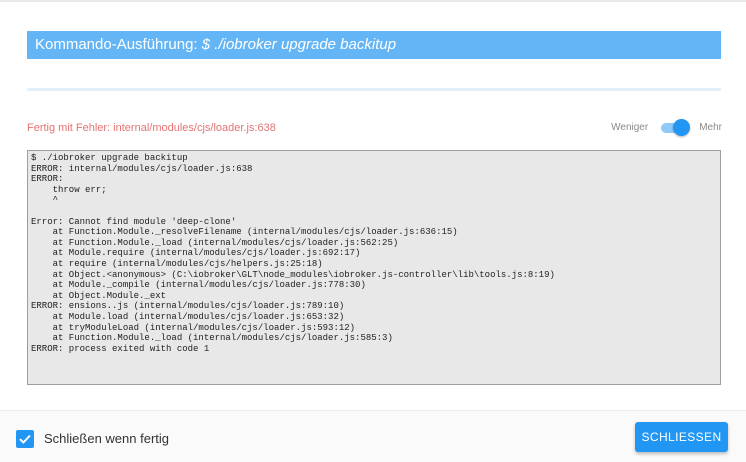  Describe the element at coordinates (45, 200) in the screenshot. I see `log-line: ^` at that location.